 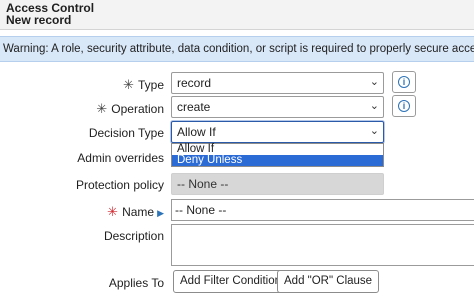 What do you see at coordinates (39, 20) in the screenshot?
I see `page-subtitle: New record` at bounding box center [39, 20].